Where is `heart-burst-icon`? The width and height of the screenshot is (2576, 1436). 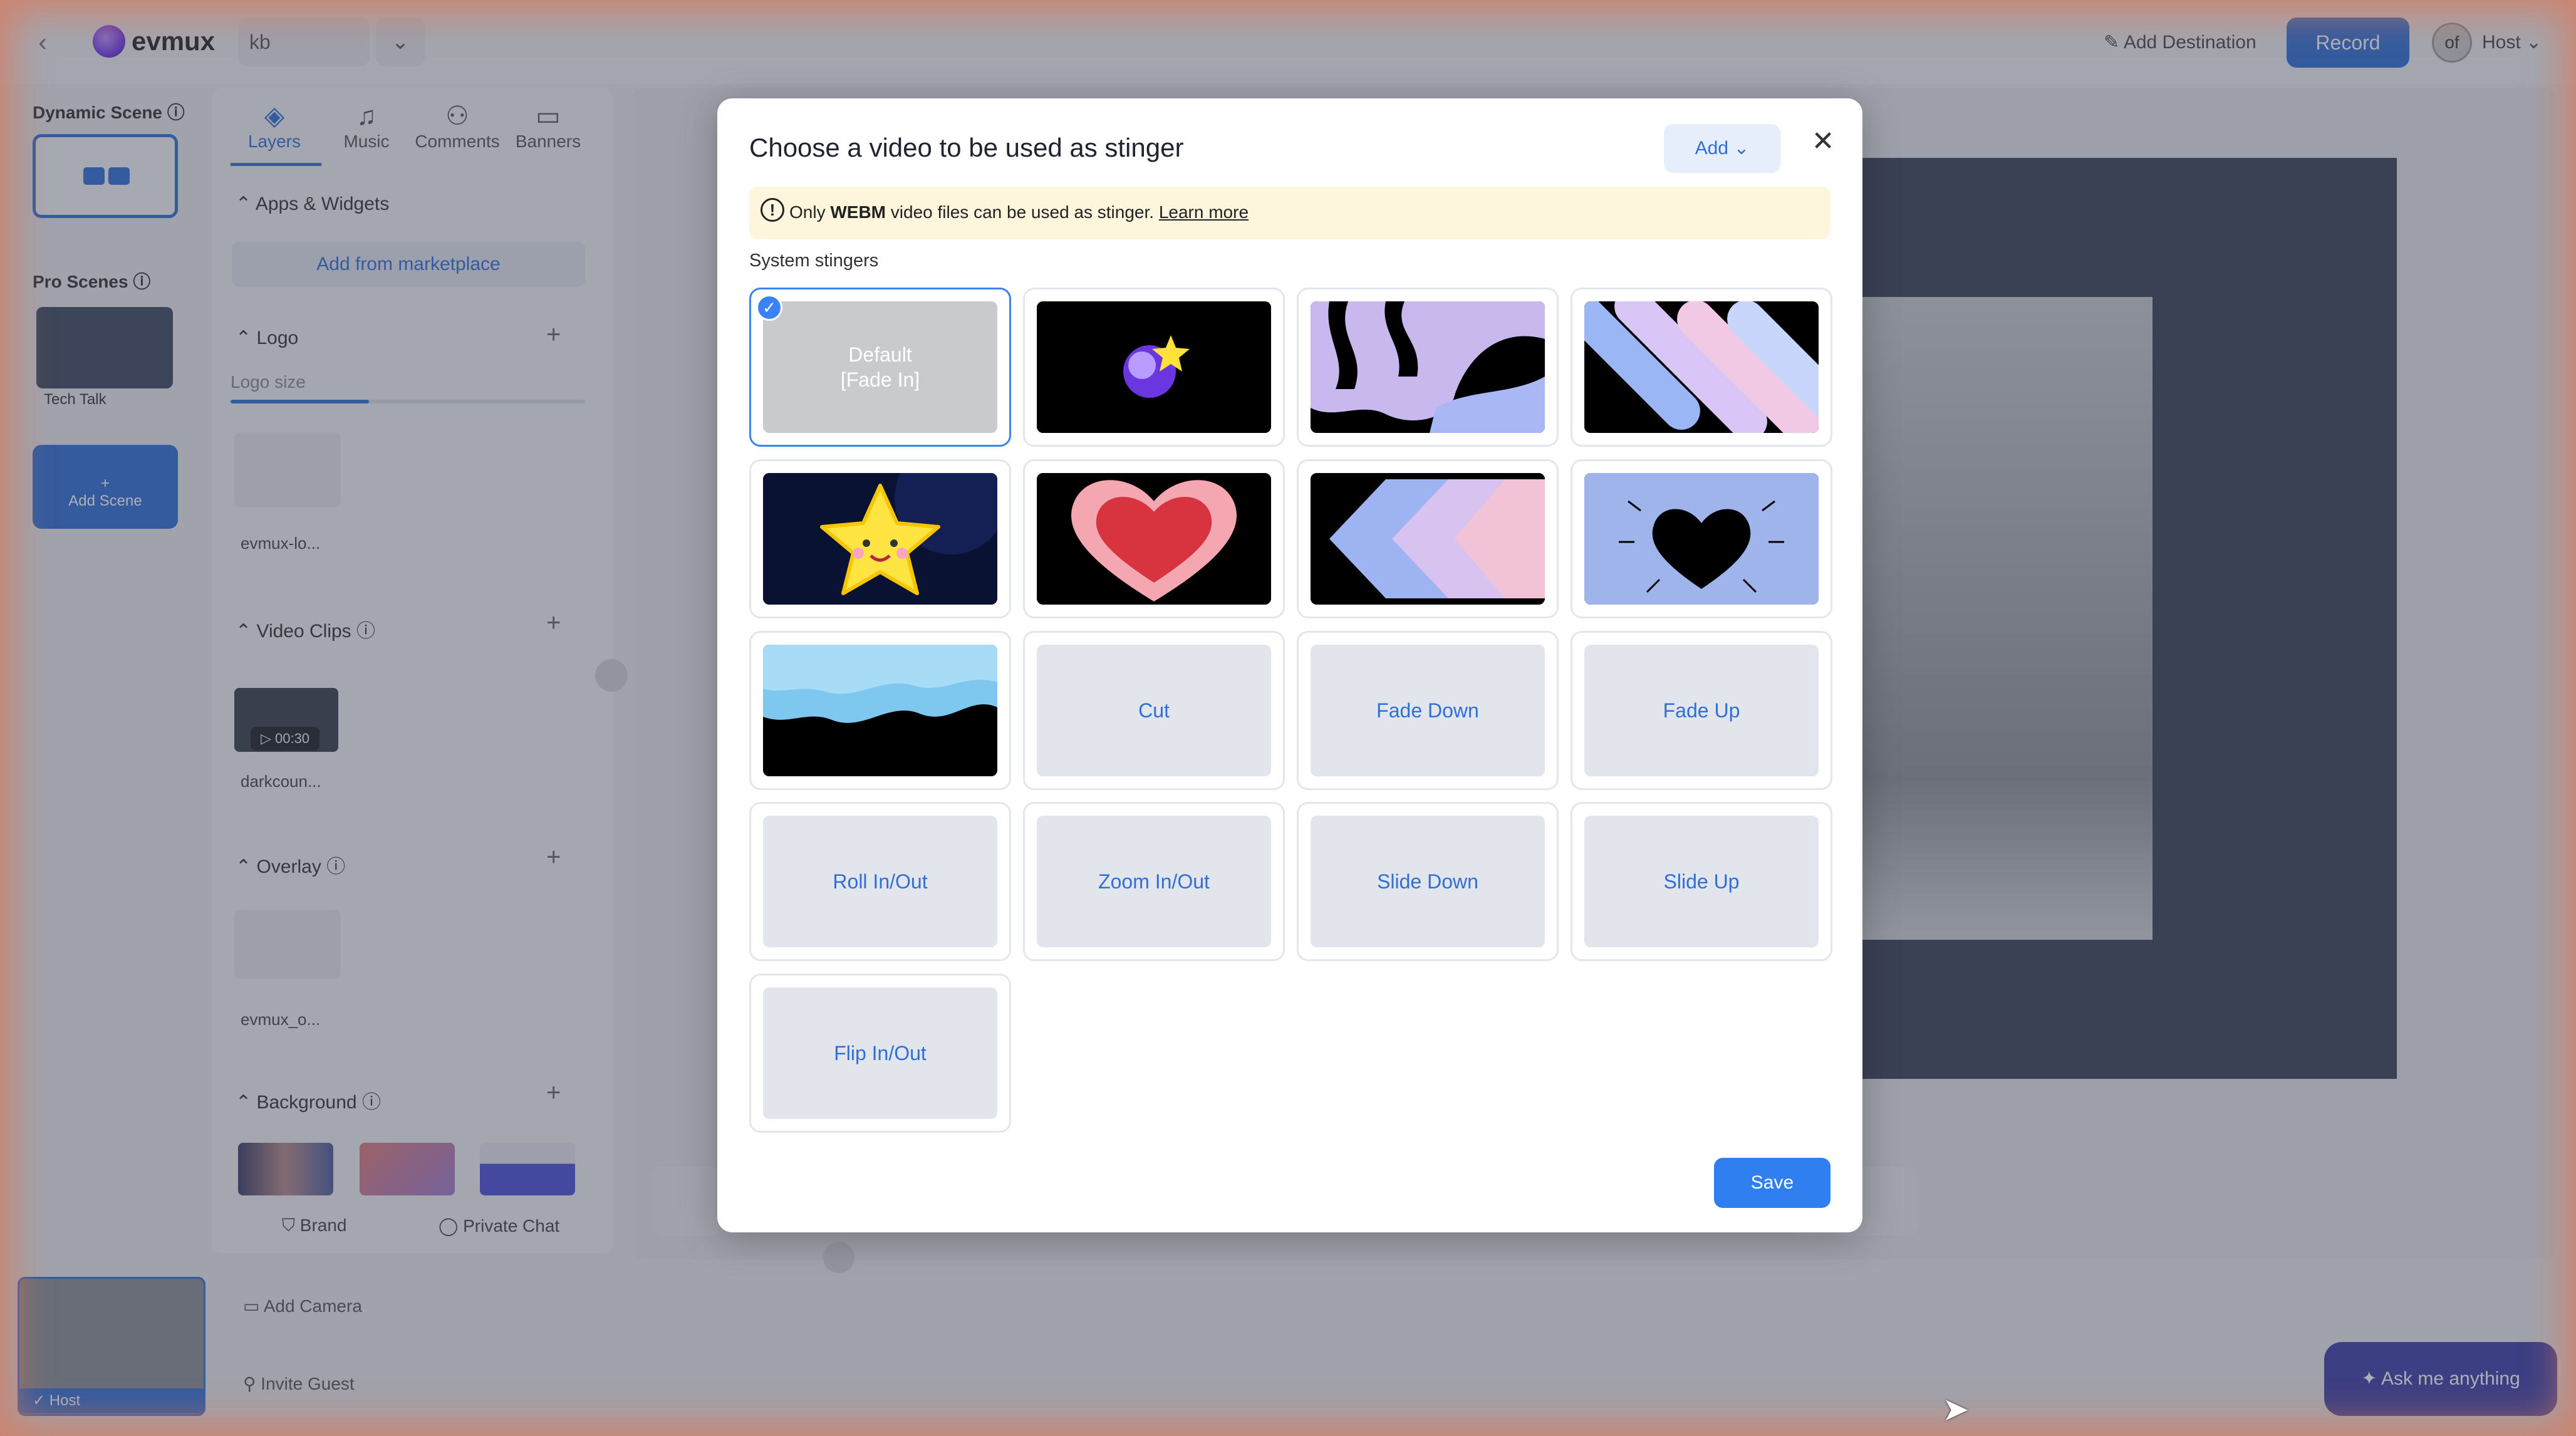 heart-burst-icon is located at coordinates (1701, 539).